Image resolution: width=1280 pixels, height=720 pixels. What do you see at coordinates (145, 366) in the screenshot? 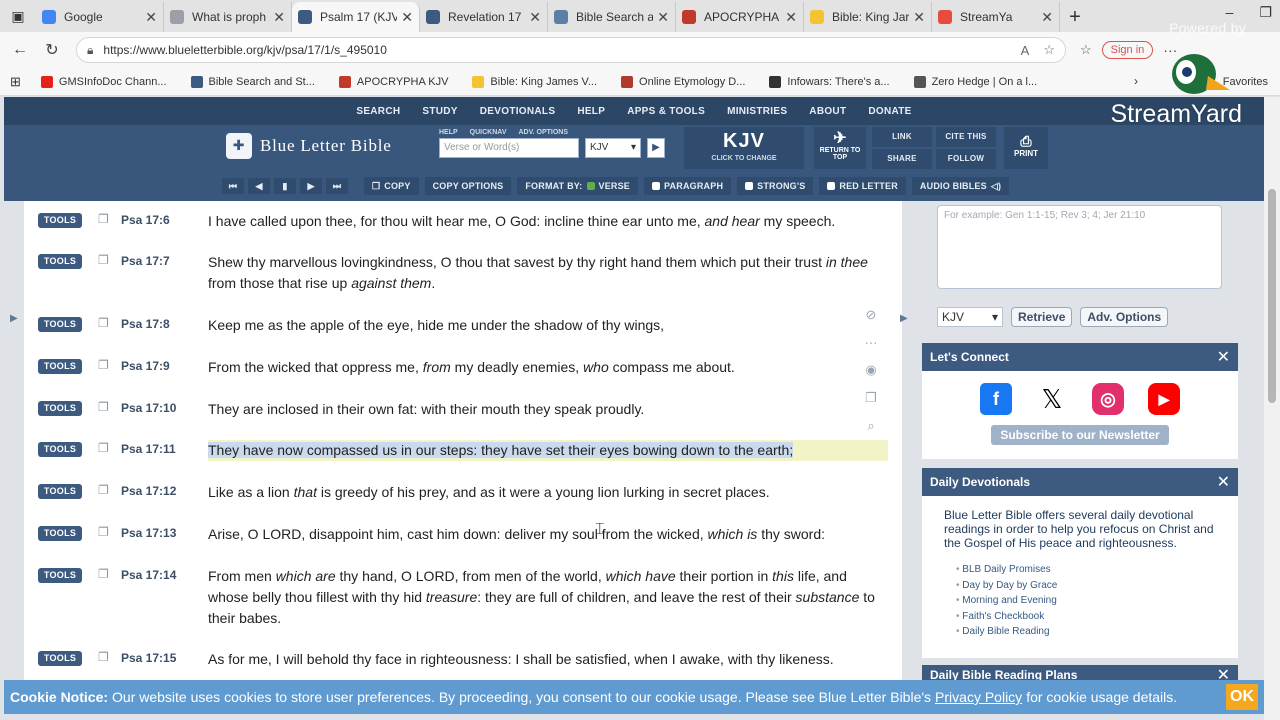
I see `verse-reference: Psa 17:9` at bounding box center [145, 366].